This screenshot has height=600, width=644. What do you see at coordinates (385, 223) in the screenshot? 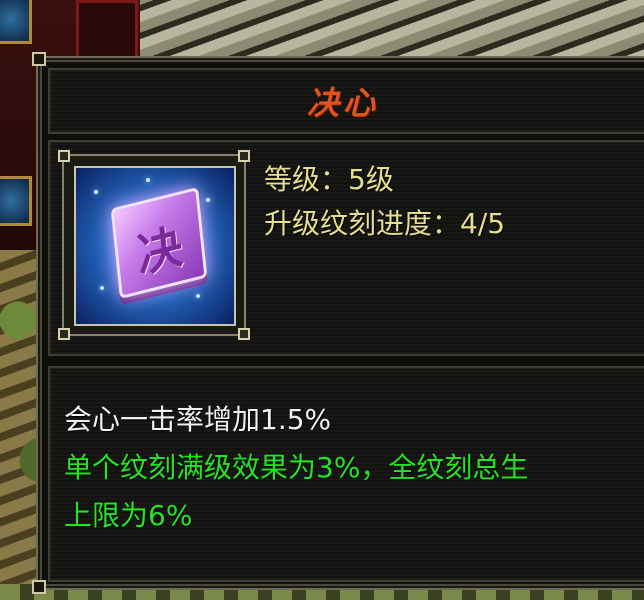
I see `upgrade-progress-stat: 升级纹刻进度：4/5` at bounding box center [385, 223].